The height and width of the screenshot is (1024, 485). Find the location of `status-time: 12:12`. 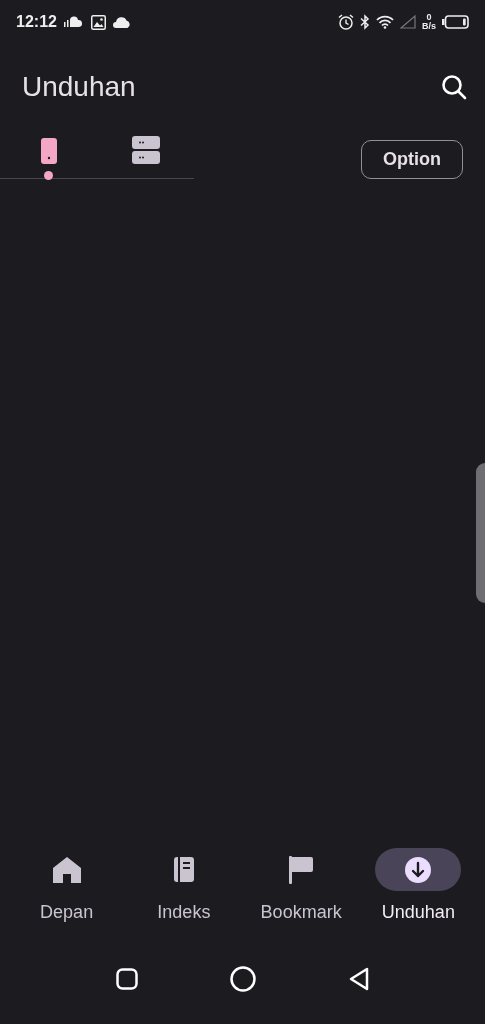

status-time: 12:12 is located at coordinates (36, 22).